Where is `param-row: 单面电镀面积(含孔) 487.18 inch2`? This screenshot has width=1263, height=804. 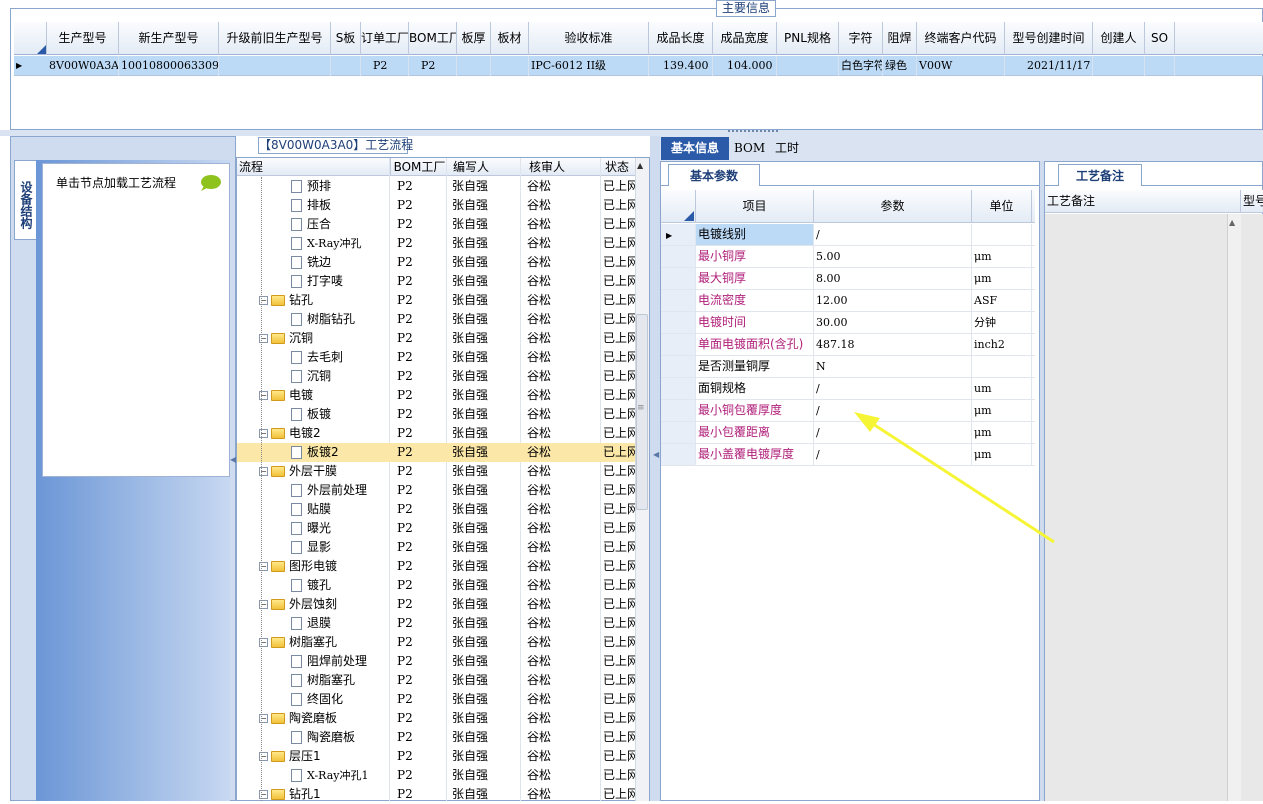
param-row: 单面电镀面积(含孔) 487.18 inch2 is located at coordinates (848, 345).